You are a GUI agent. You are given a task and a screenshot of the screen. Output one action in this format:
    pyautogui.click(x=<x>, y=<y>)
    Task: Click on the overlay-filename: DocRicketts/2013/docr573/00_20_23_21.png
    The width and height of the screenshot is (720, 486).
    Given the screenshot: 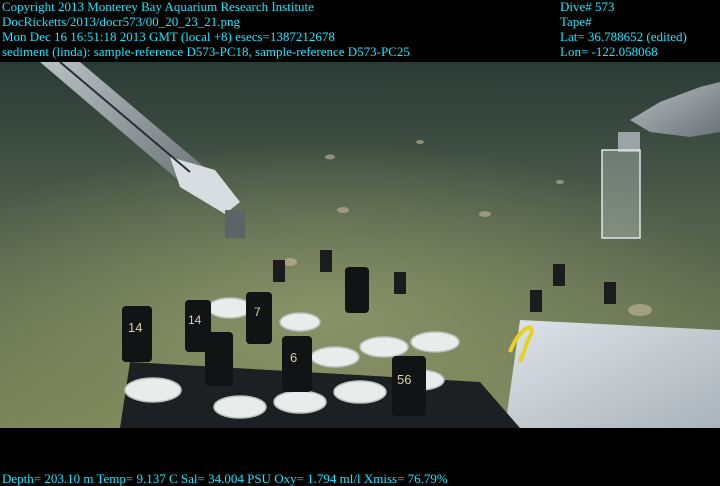 What is the action you would take?
    pyautogui.click(x=121, y=21)
    